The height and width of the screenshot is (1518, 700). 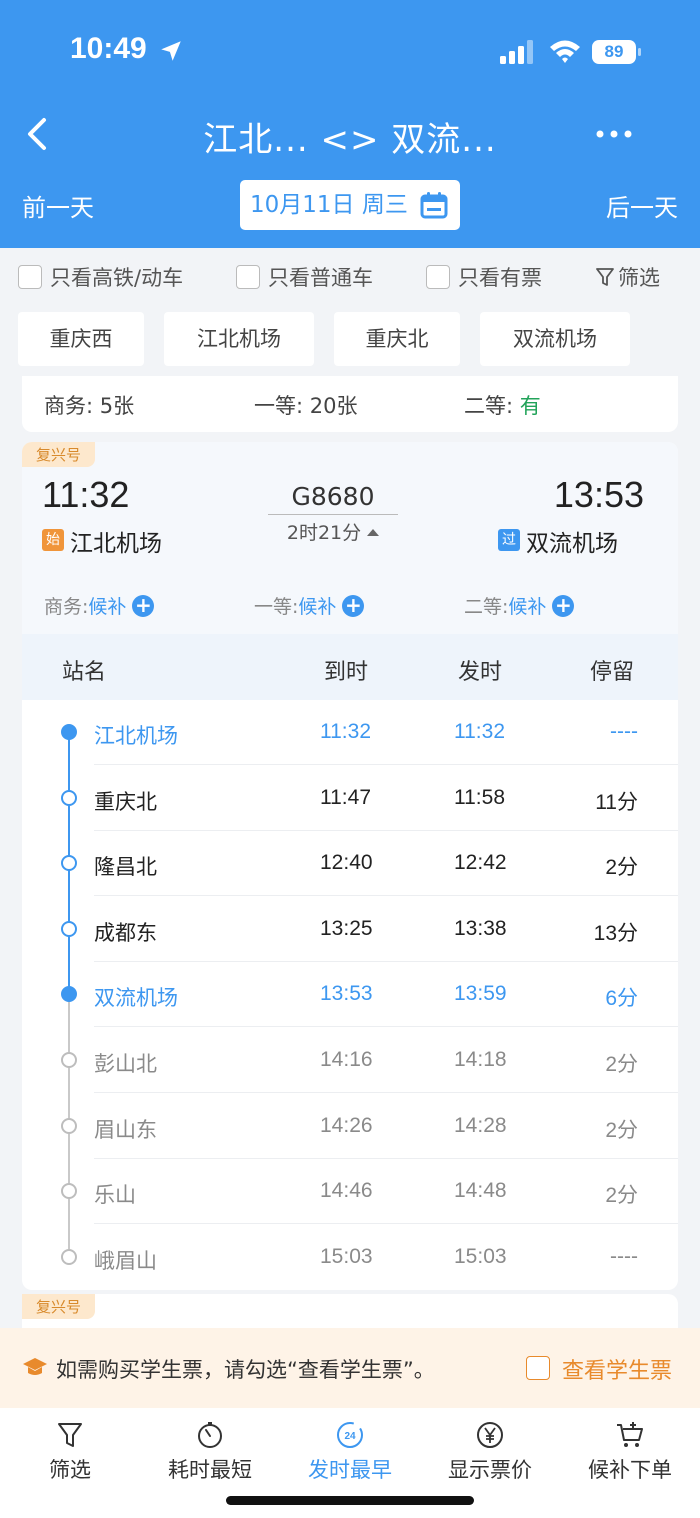 I want to click on next-day-button: 后一天, so click(x=642, y=205).